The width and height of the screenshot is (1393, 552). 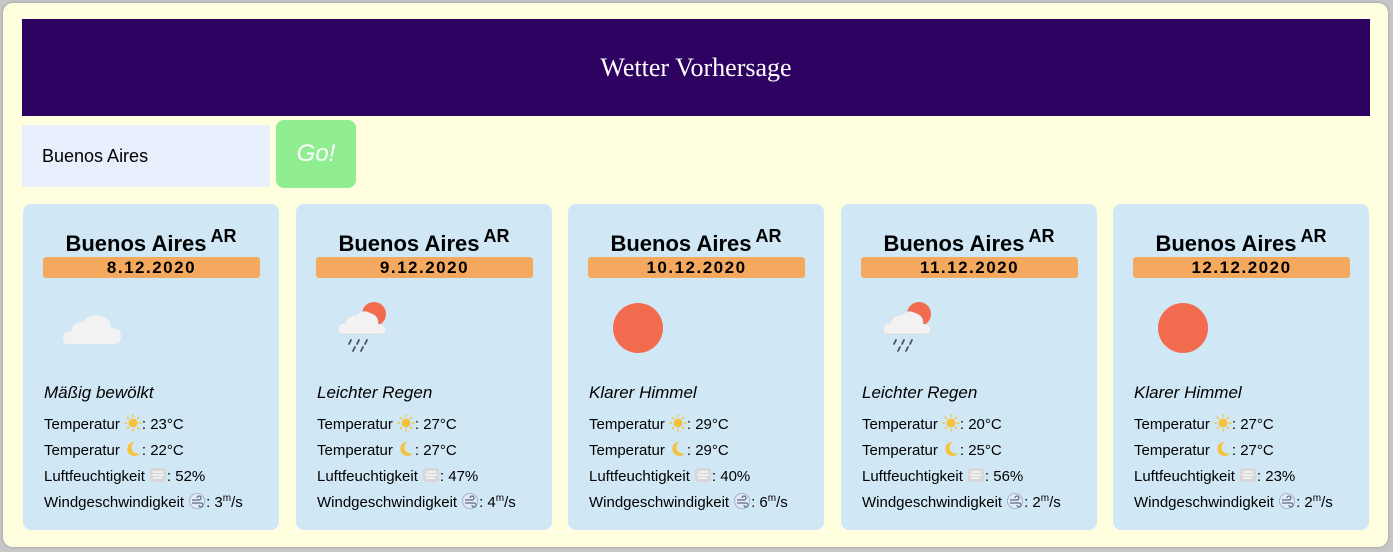 I want to click on page-title: Wetter Vorhersage, so click(x=696, y=67).